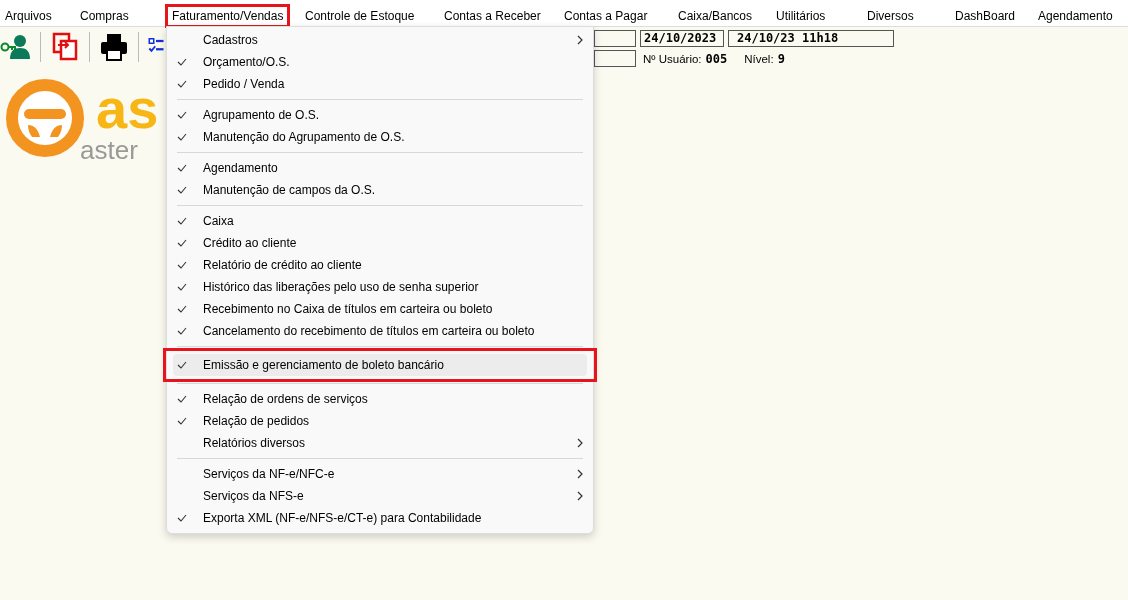 Image resolution: width=1128 pixels, height=600 pixels. What do you see at coordinates (380, 84) in the screenshot?
I see `menu-item: Pedido / Venda` at bounding box center [380, 84].